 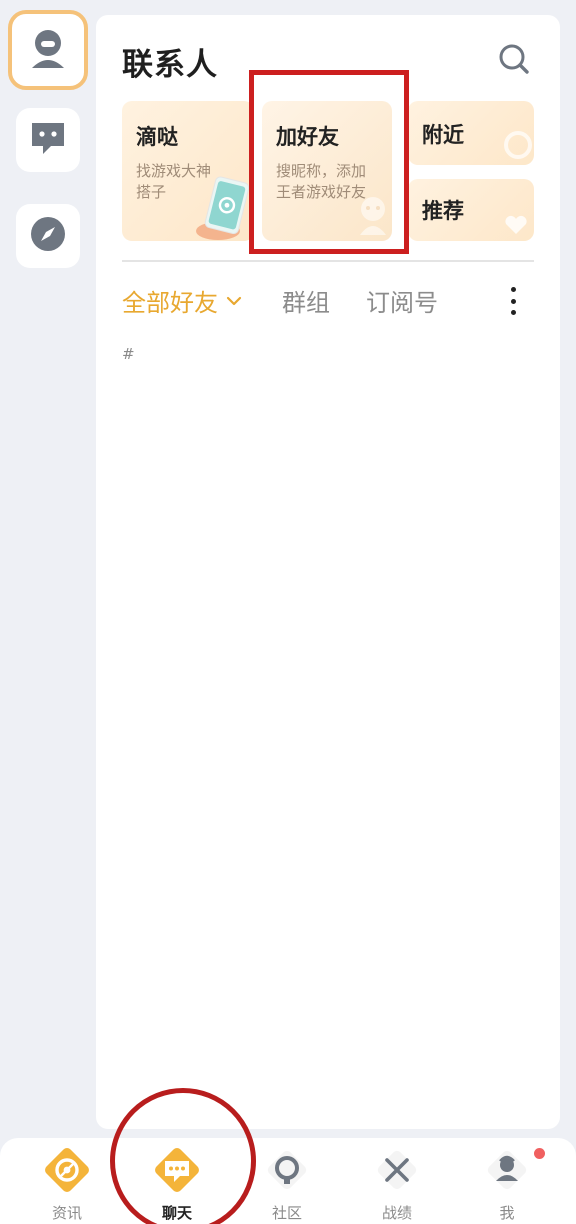 I want to click on rail-contacts-button, so click(x=48, y=50).